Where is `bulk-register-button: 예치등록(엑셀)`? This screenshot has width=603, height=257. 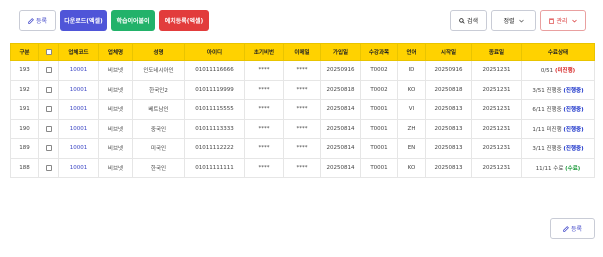
bulk-register-button: 예치등록(엑셀) is located at coordinates (184, 20).